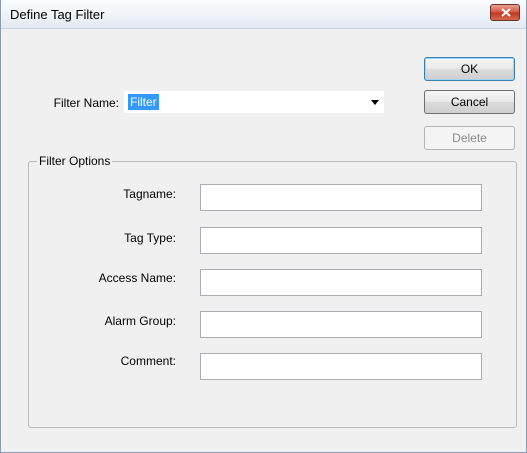 Image resolution: width=527 pixels, height=453 pixels. I want to click on delete-button: Delete, so click(469, 138).